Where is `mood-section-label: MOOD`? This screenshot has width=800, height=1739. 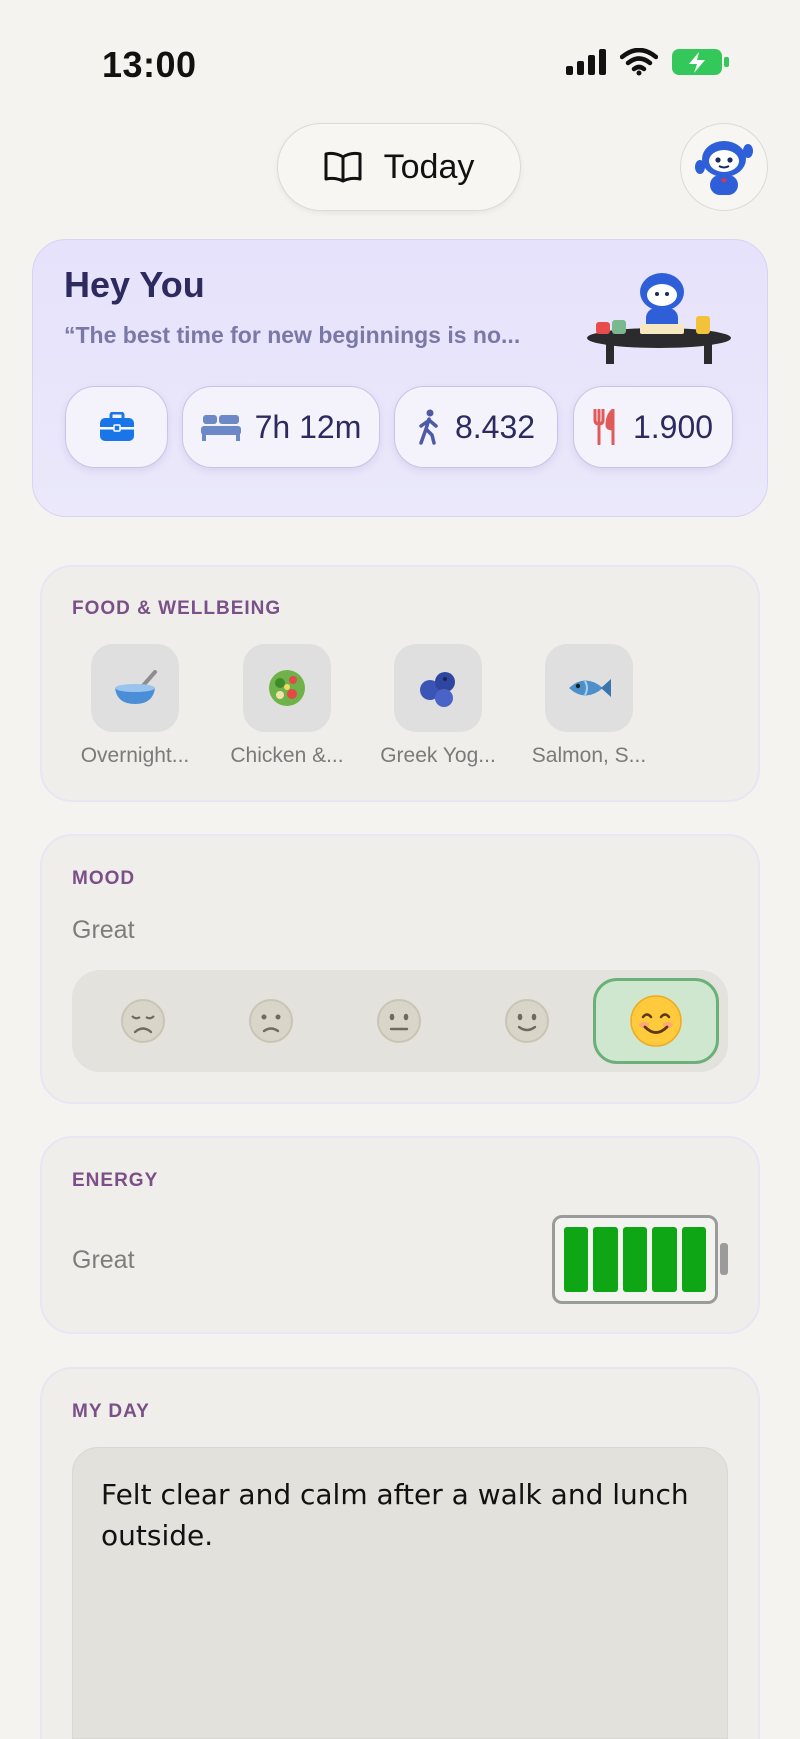
mood-section-label: MOOD is located at coordinates (104, 878).